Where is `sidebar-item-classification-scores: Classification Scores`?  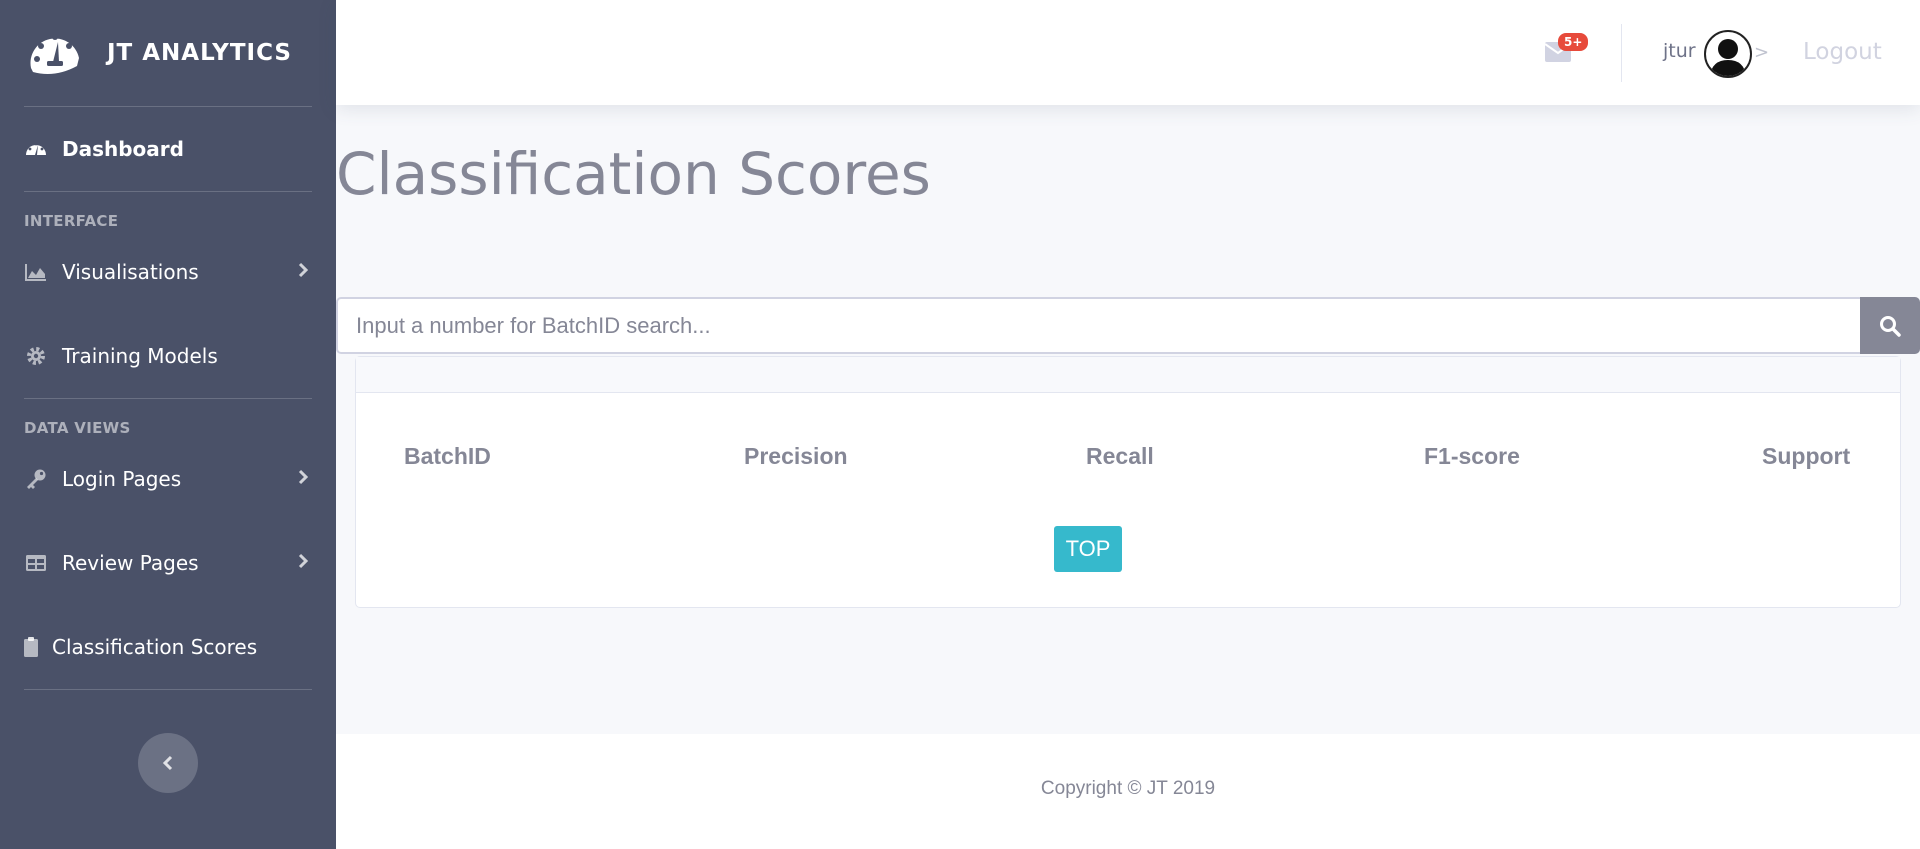 sidebar-item-classification-scores: Classification Scores is located at coordinates (168, 647).